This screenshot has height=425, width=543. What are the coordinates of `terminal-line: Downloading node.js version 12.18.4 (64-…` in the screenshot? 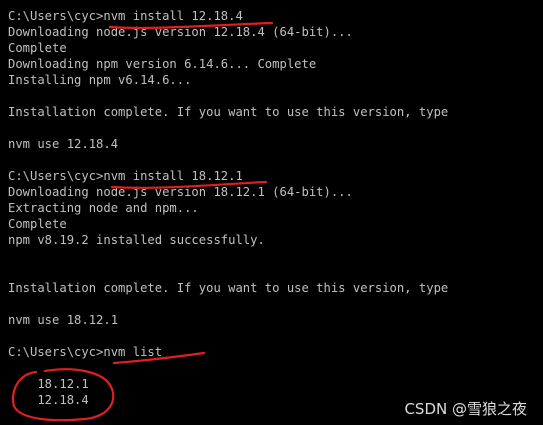 It's located at (180, 32).